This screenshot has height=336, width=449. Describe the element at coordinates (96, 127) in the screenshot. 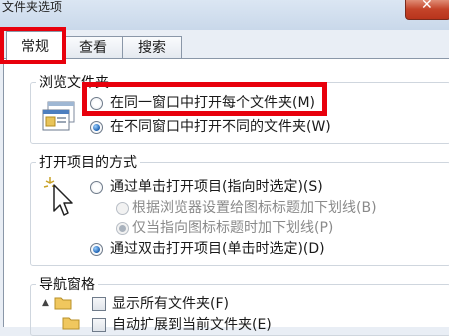

I see `different-window-radio` at that location.